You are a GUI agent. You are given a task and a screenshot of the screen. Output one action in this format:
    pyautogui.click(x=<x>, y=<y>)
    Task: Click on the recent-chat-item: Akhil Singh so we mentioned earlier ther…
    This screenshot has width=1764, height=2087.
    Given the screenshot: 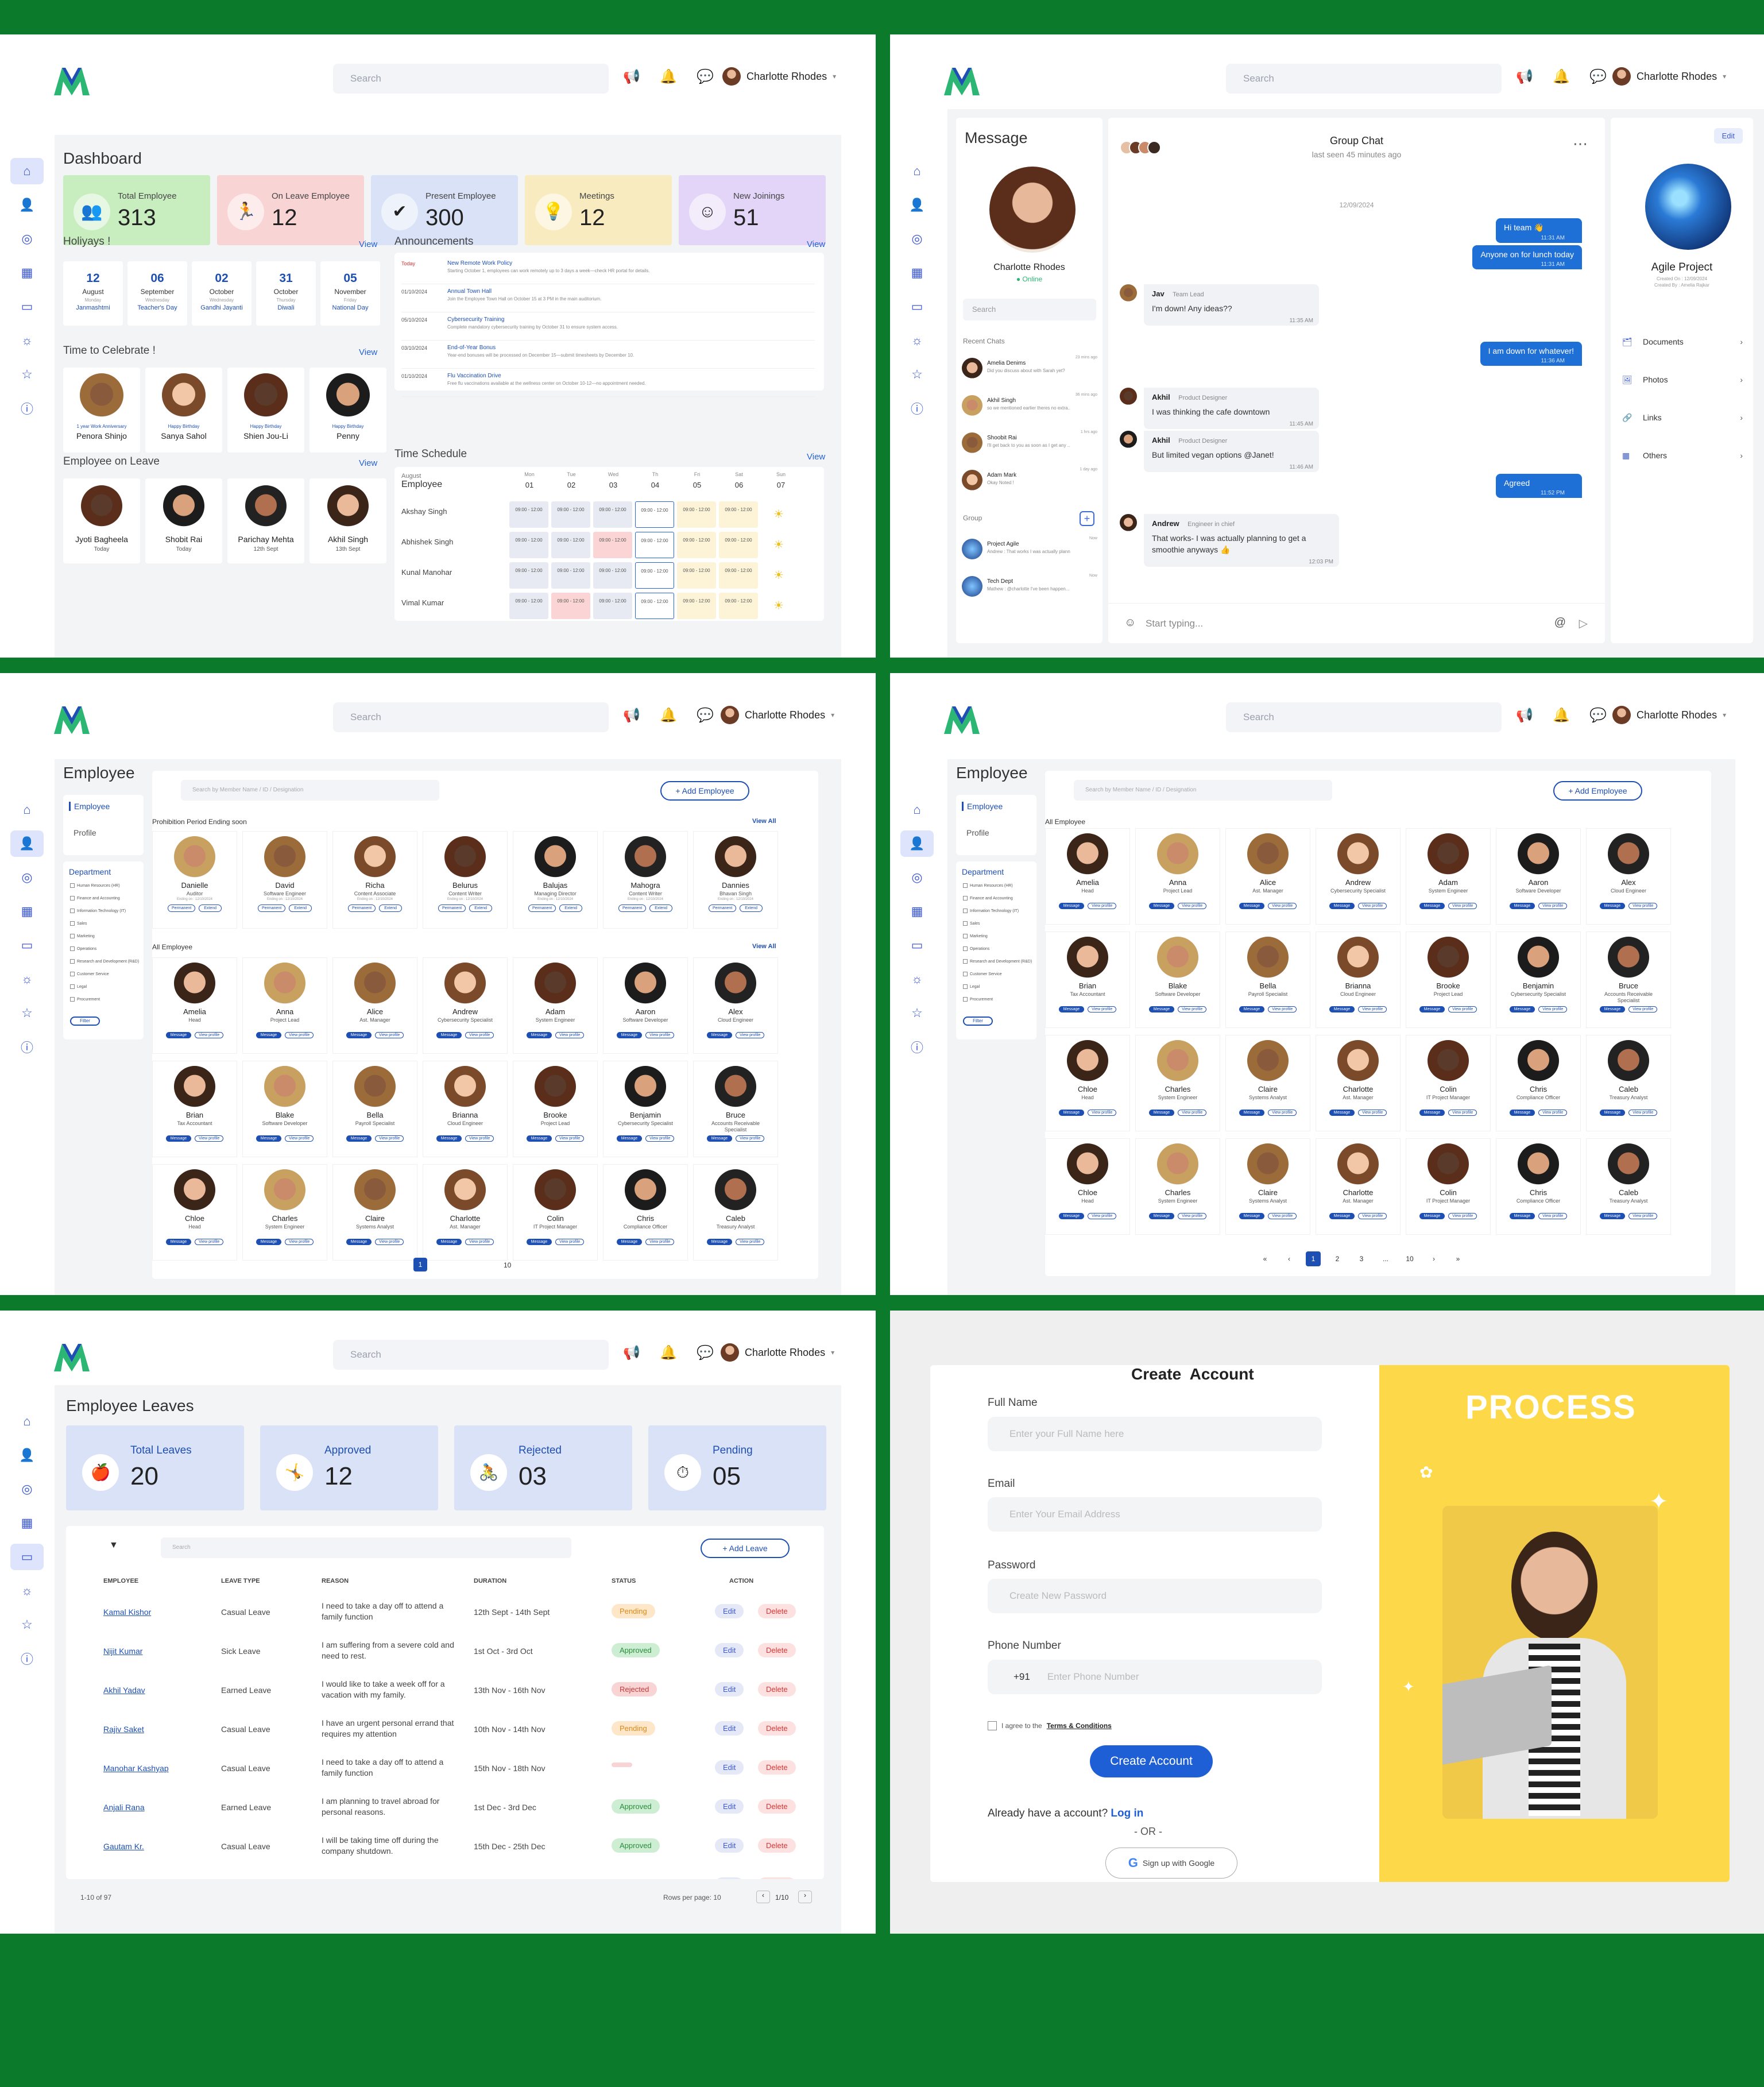 What is the action you would take?
    pyautogui.click(x=1029, y=407)
    